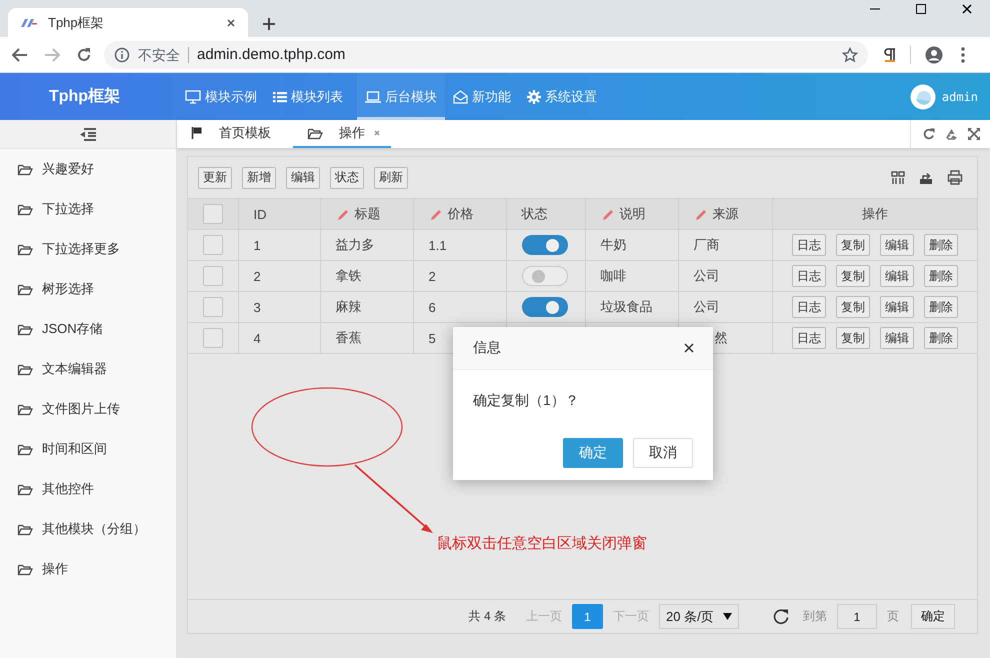  Describe the element at coordinates (889, 54) in the screenshot. I see `pilcrow-icon` at that location.